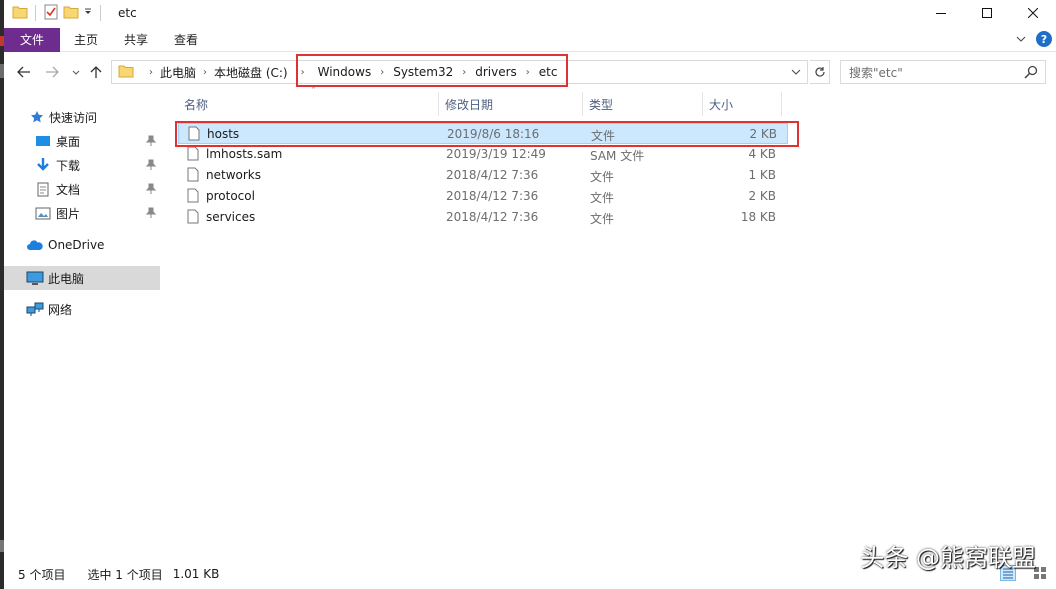  I want to click on minimize-button, so click(941, 13).